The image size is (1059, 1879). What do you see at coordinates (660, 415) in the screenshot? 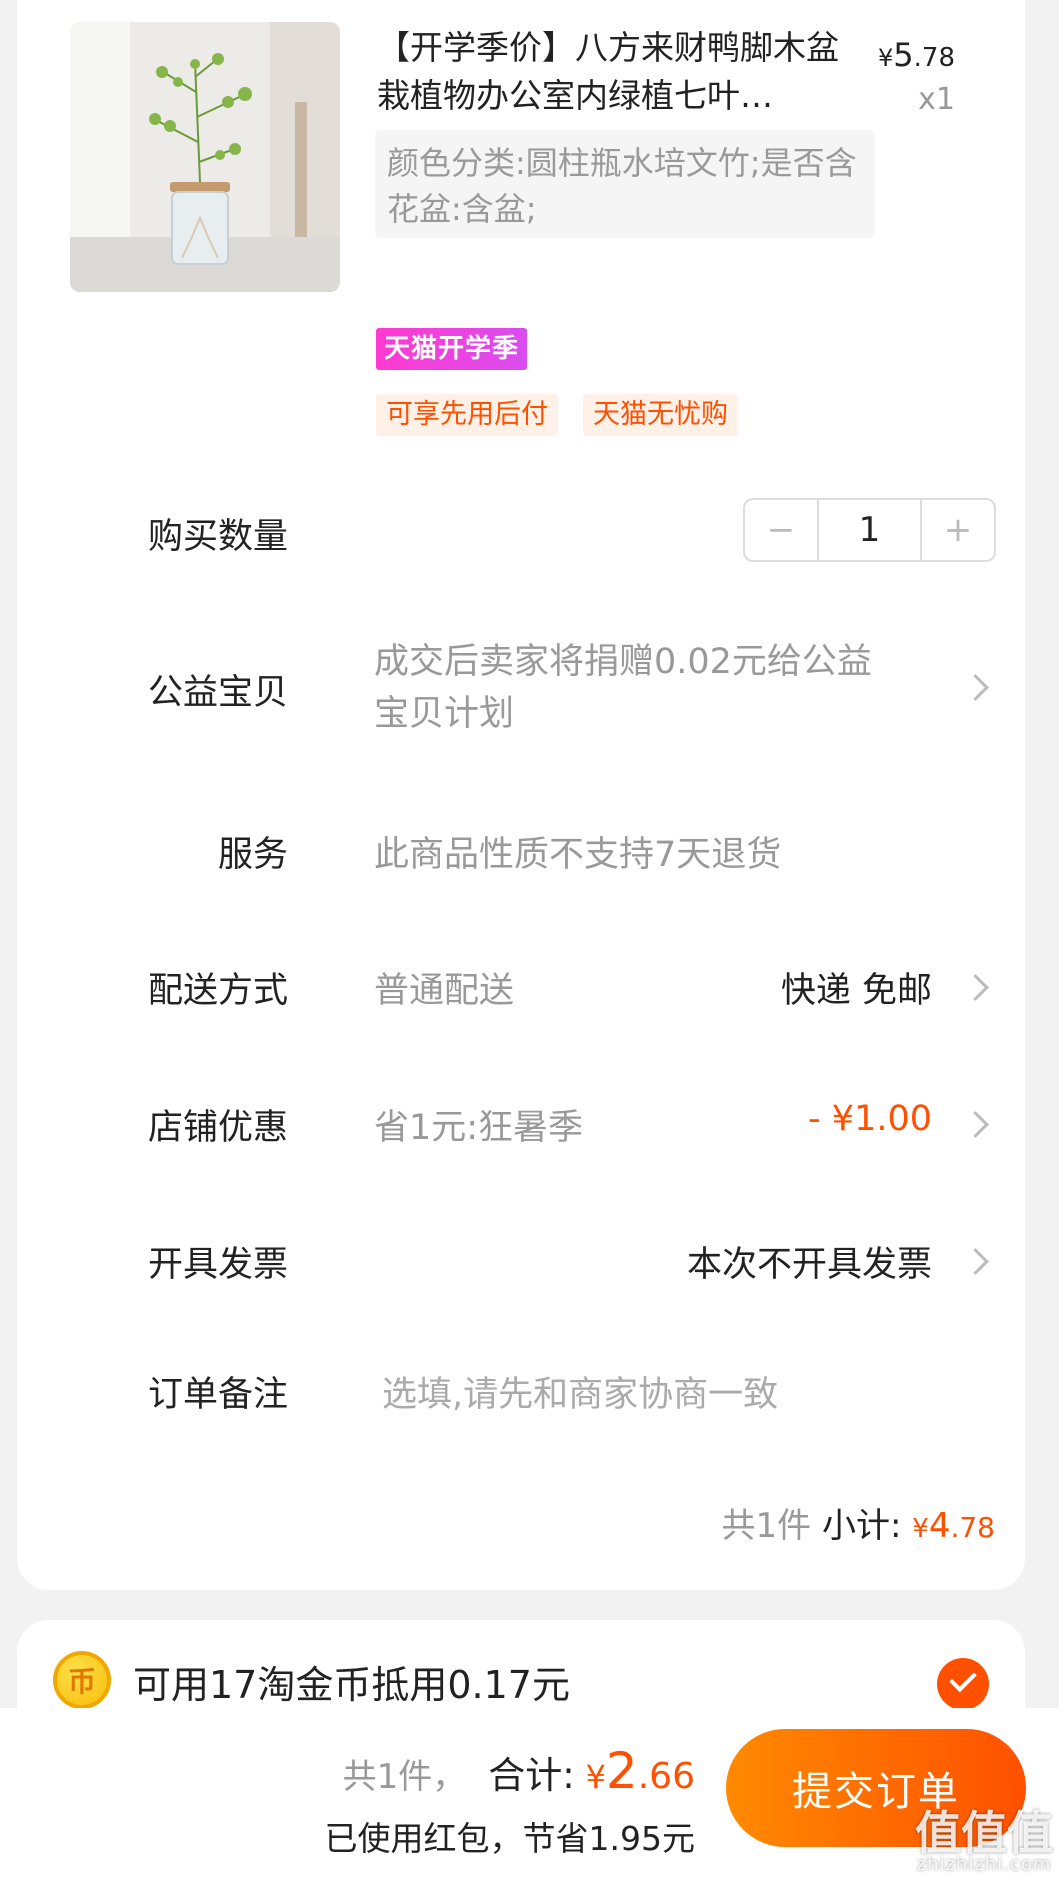
I see `worry-free-tag: 天猫无忧购` at bounding box center [660, 415].